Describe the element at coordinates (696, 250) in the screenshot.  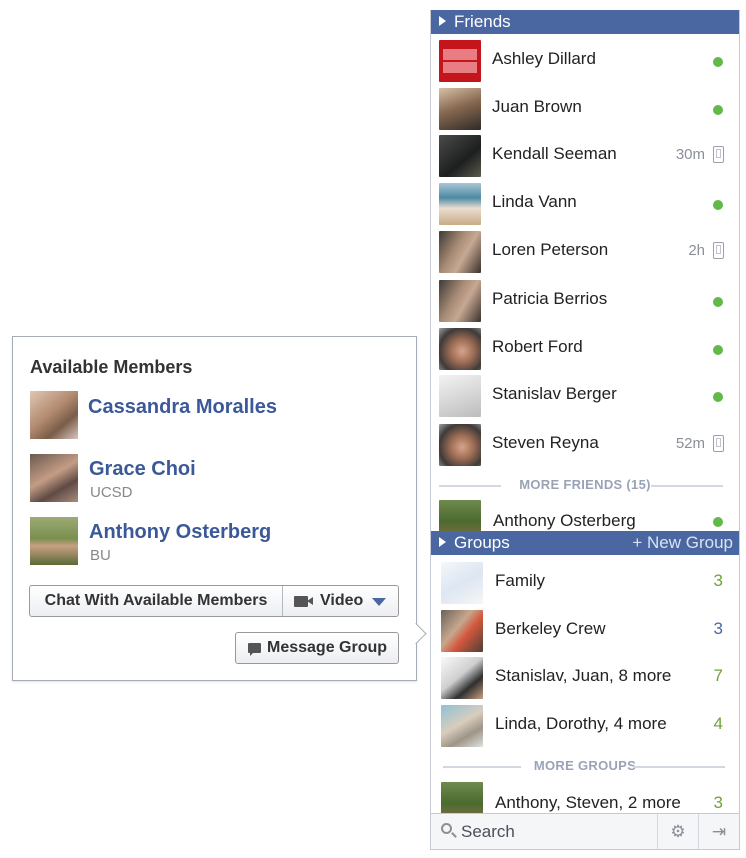
I see `last-active-time: 2h` at that location.